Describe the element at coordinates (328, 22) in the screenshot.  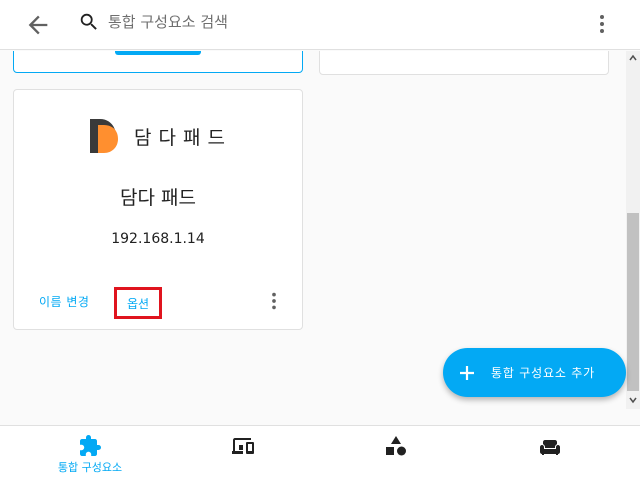
I see `search-input` at that location.